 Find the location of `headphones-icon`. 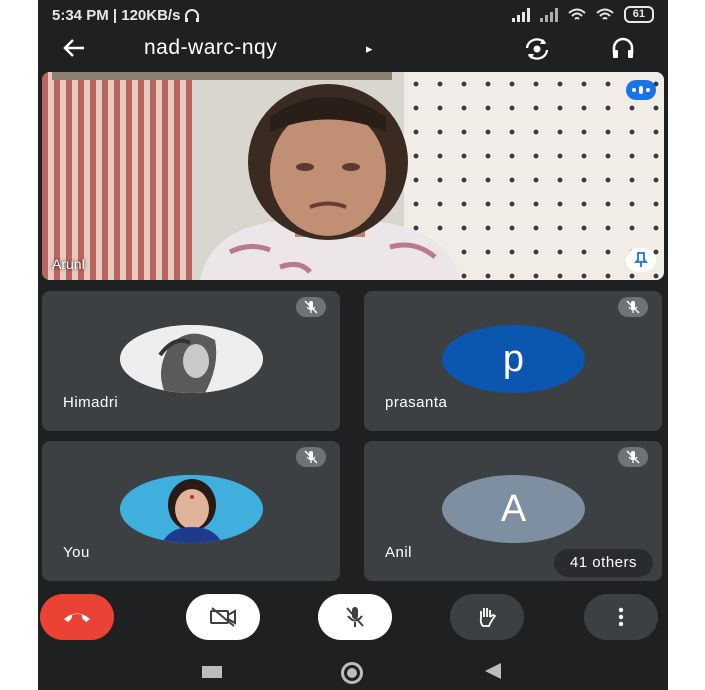

headphones-icon is located at coordinates (623, 49).